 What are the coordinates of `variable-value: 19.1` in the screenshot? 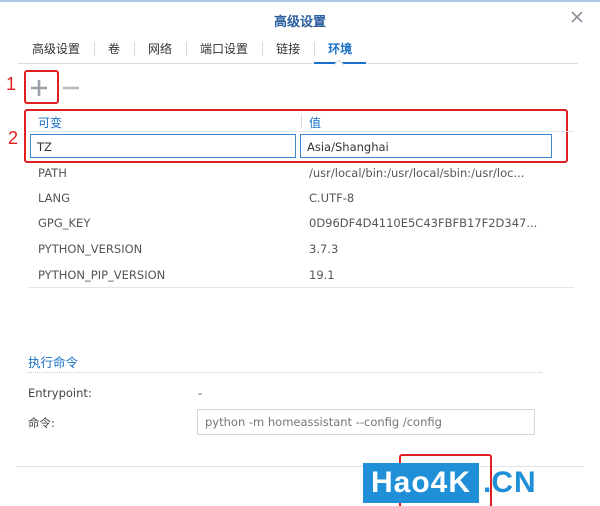 It's located at (322, 275).